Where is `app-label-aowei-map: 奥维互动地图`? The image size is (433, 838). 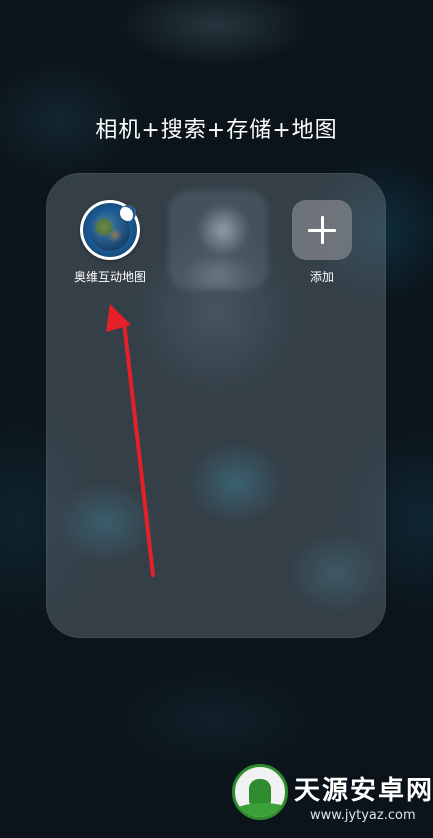
app-label-aowei-map: 奥维互动地图 is located at coordinates (109, 277).